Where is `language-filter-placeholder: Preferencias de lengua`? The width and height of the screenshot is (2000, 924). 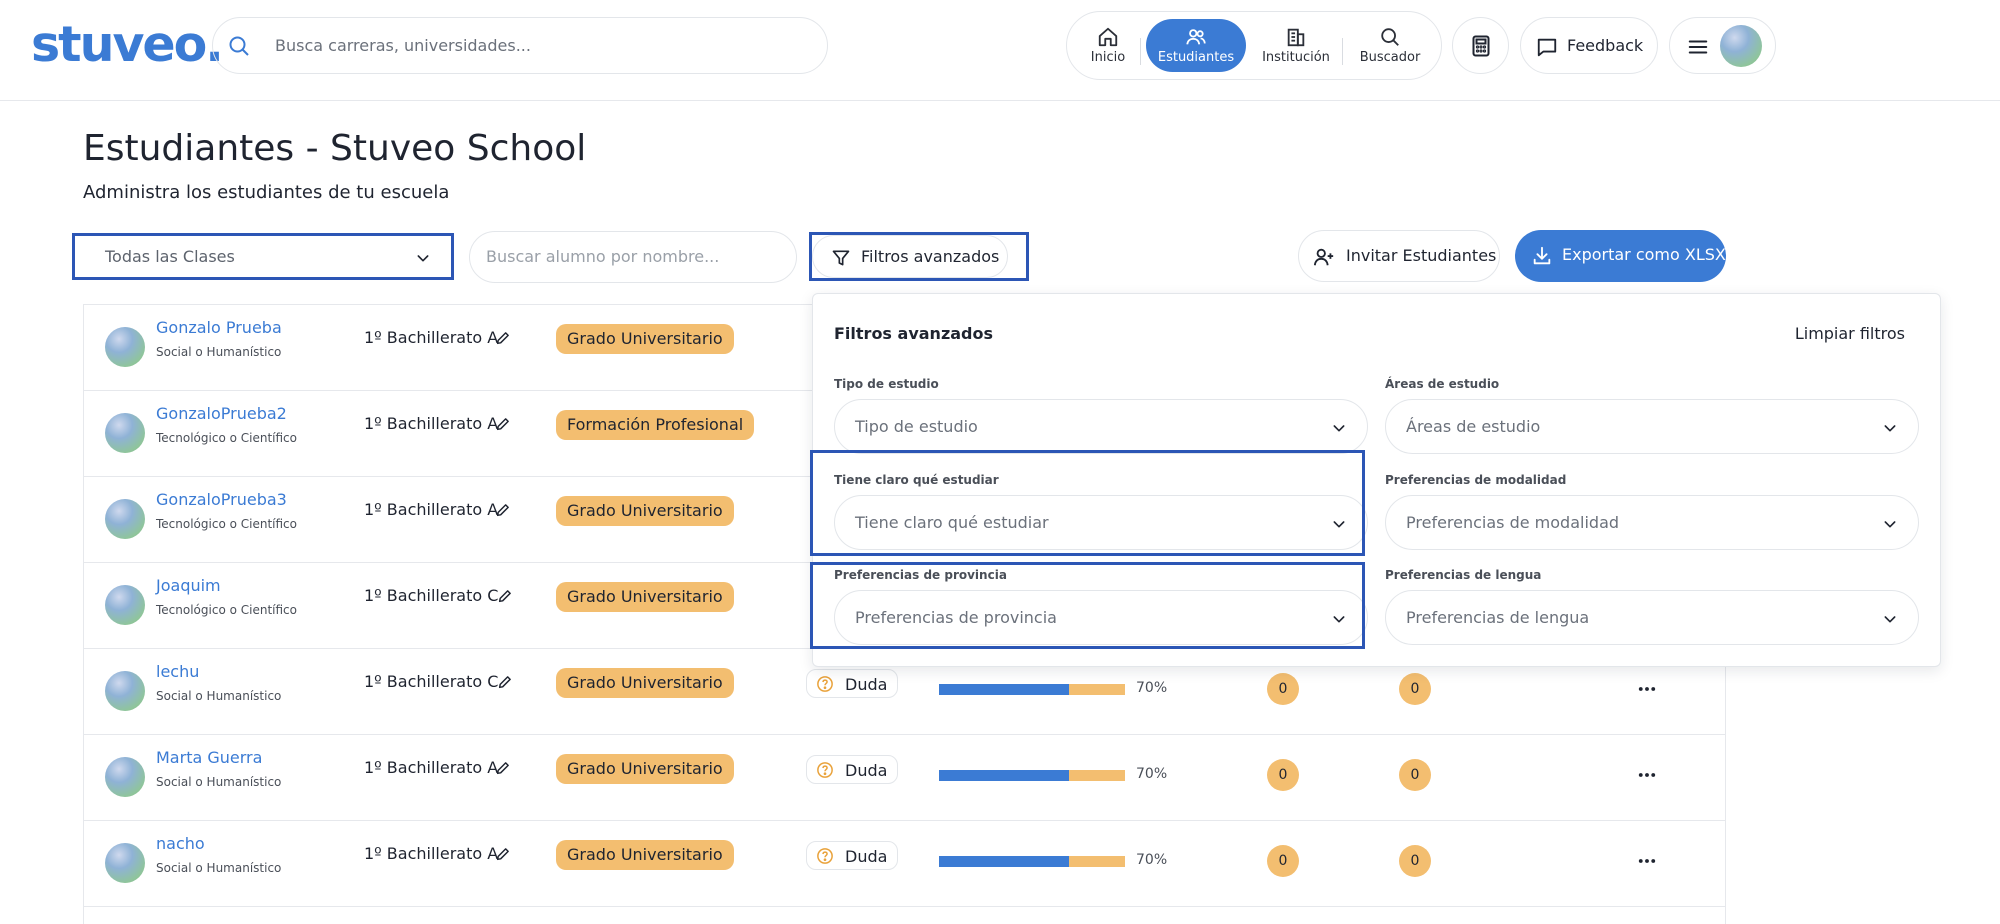
language-filter-placeholder: Preferencias de lengua is located at coordinates (1498, 617).